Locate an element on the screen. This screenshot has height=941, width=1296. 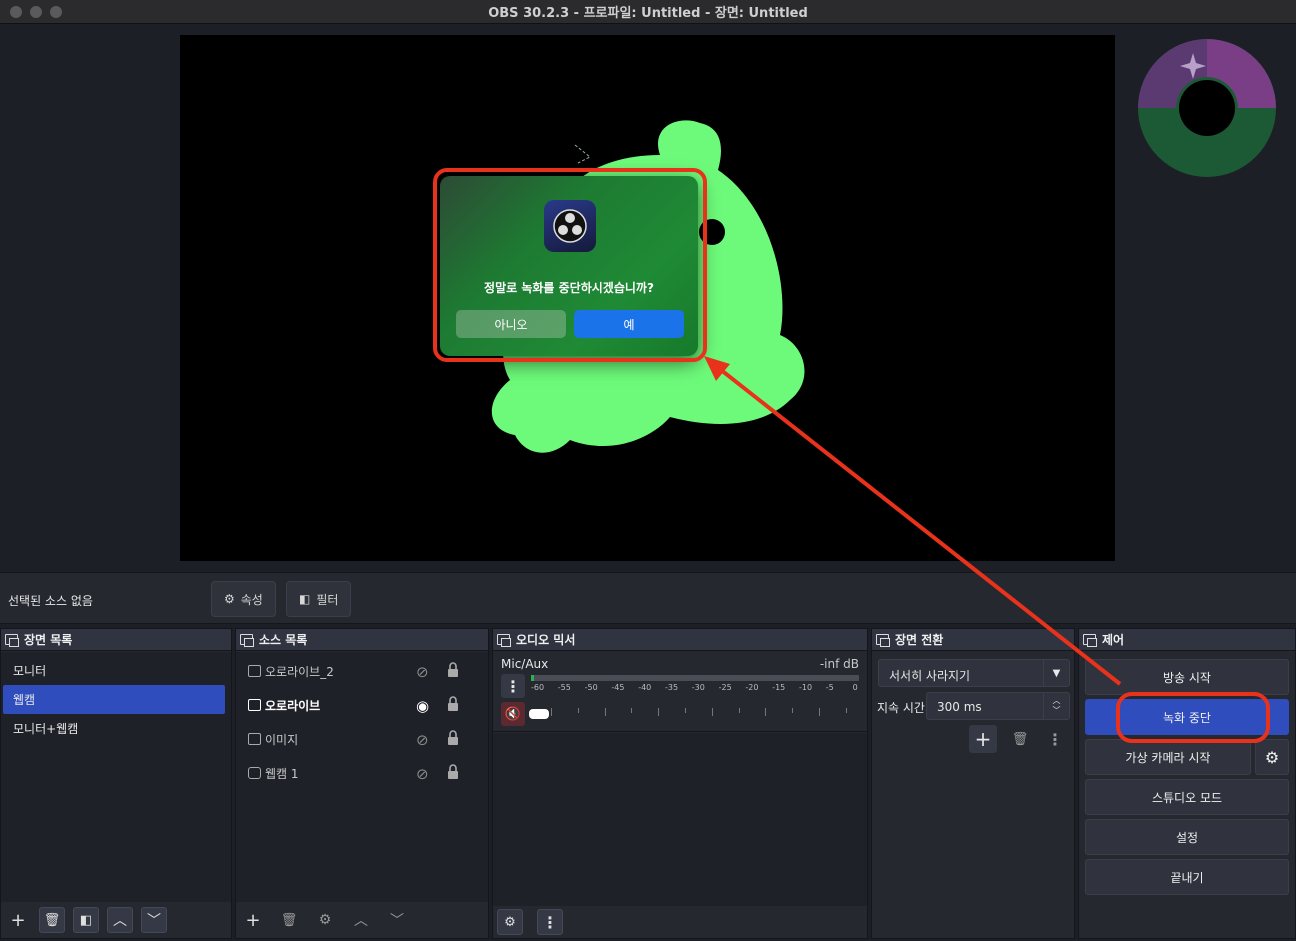
scene-item-webcam: 웹캠 is located at coordinates (114, 699).